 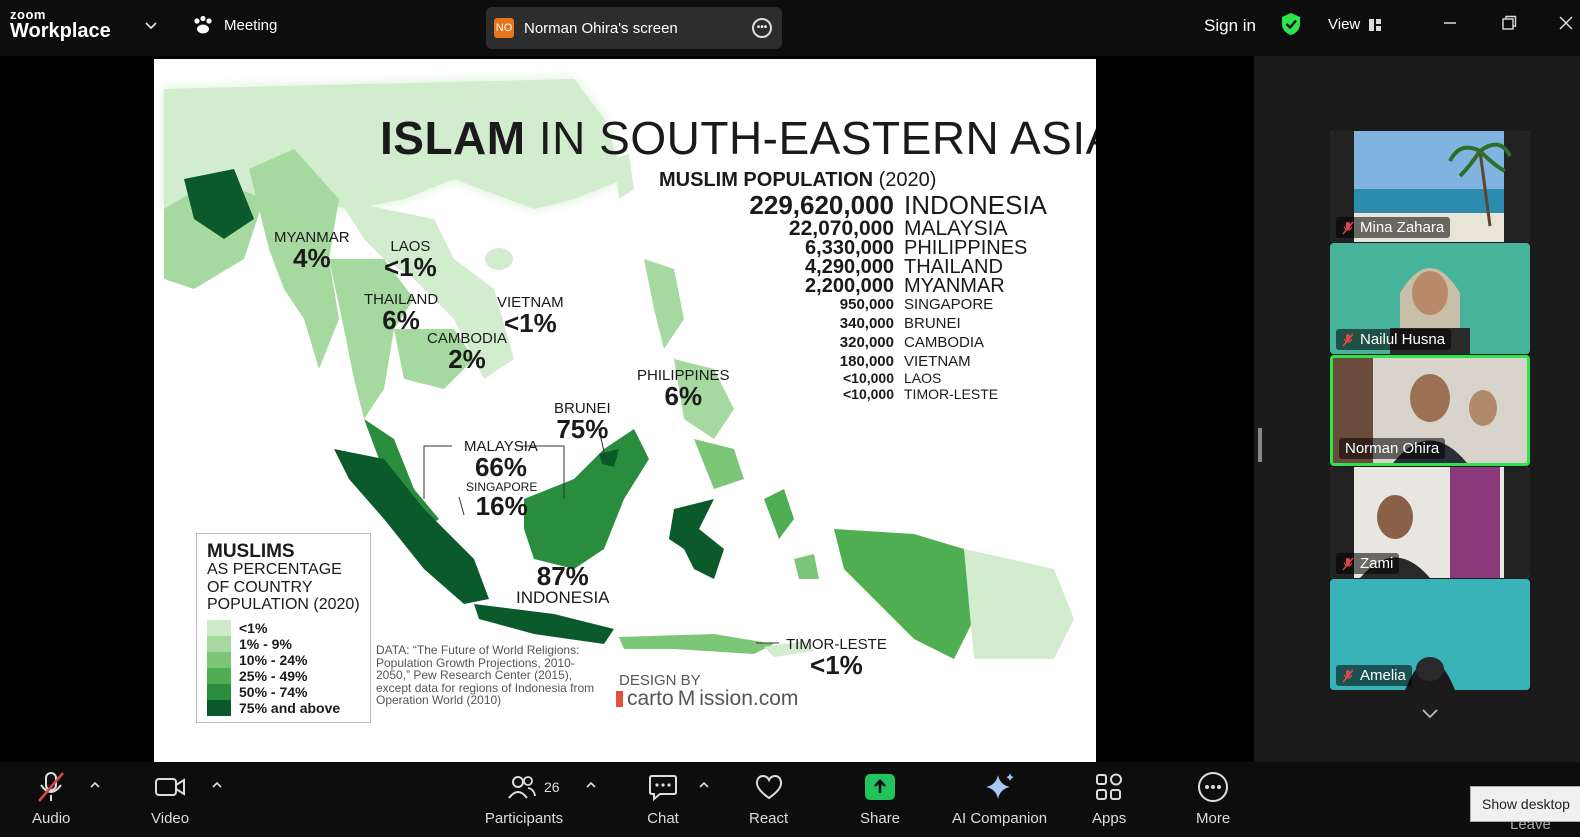 What do you see at coordinates (601, 28) in the screenshot?
I see `share-title: Norman Ohira's screen` at bounding box center [601, 28].